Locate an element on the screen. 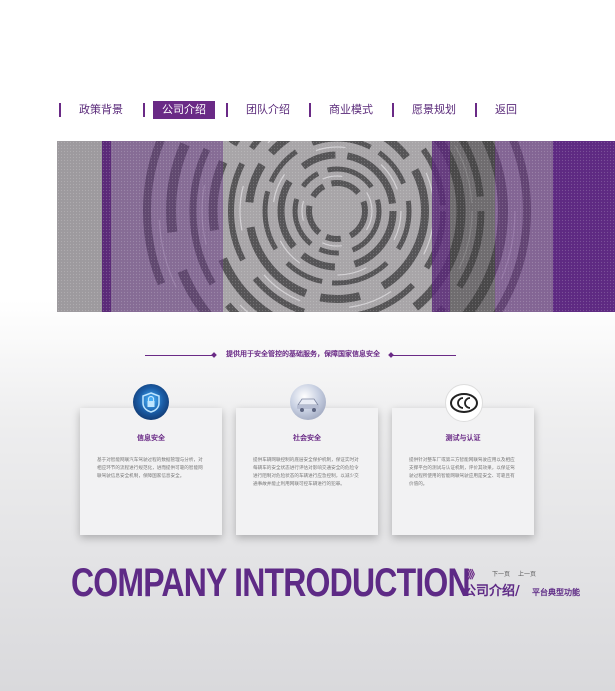 The height and width of the screenshot is (691, 615). previous-page-link: 上一页 is located at coordinates (527, 573).